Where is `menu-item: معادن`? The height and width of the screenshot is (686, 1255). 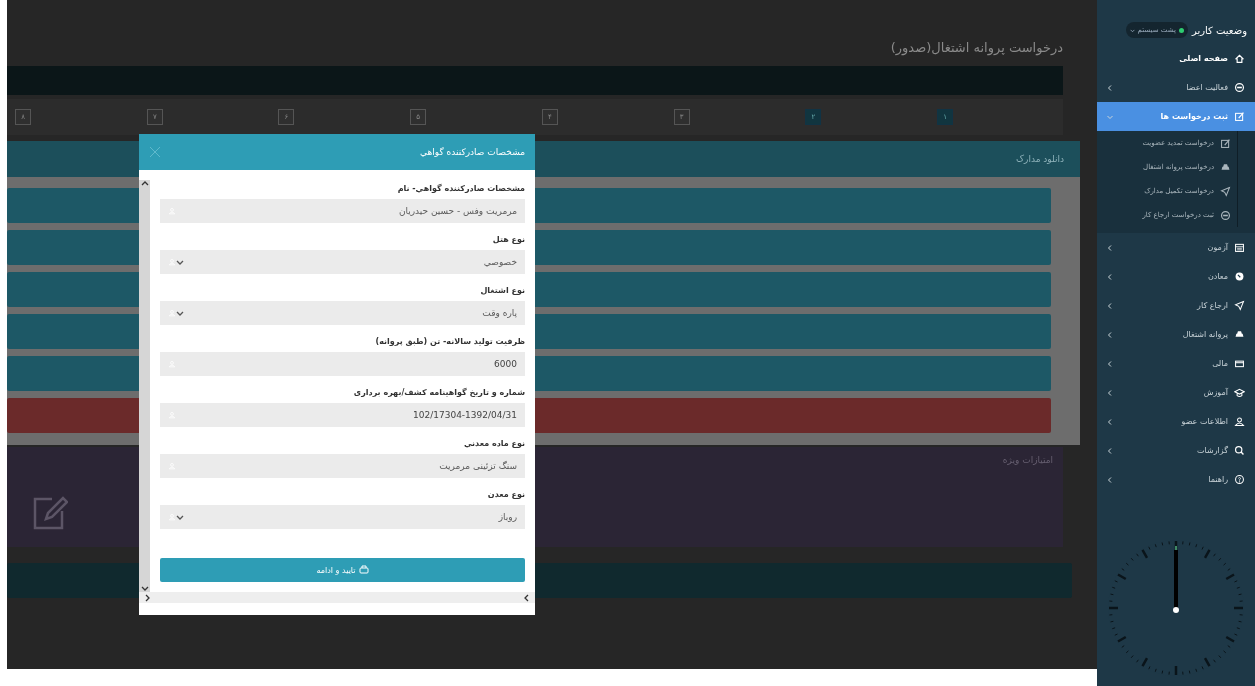 menu-item: معادن is located at coordinates (1176, 276).